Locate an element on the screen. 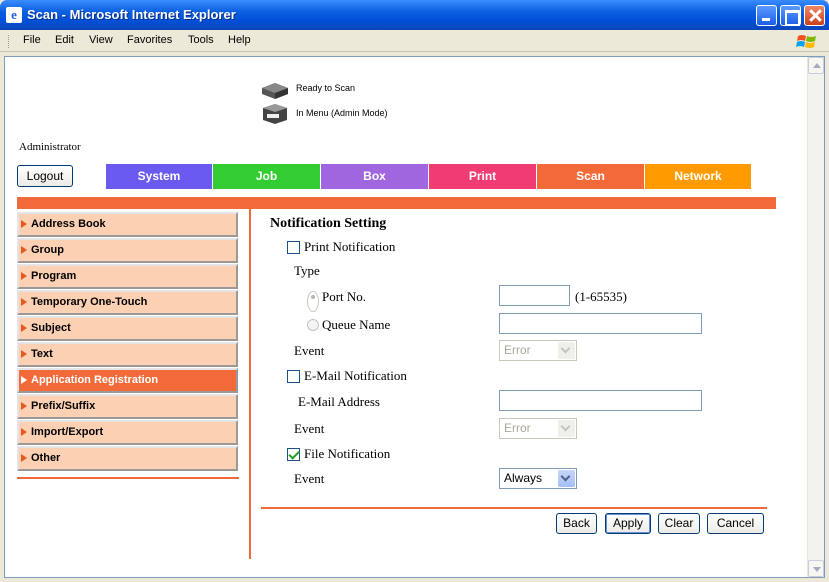 The width and height of the screenshot is (829, 582). sidebar-item-temporary-one-touch: Temporary One-Touch is located at coordinates (127, 302).